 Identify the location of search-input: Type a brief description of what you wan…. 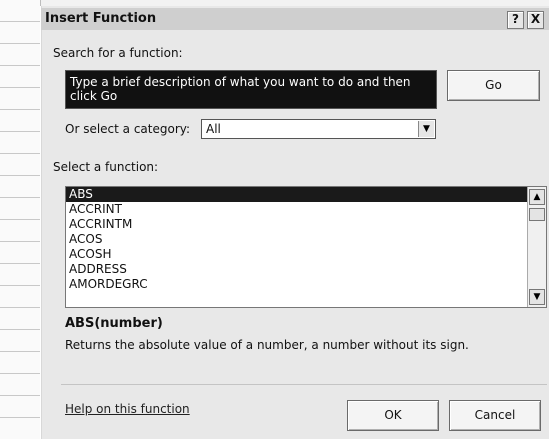
(251, 89).